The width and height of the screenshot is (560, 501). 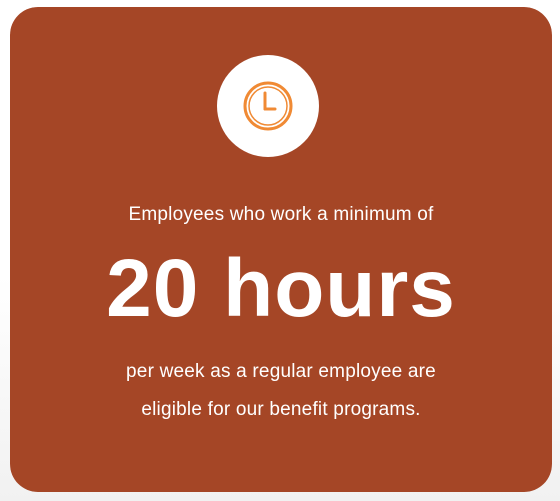 What do you see at coordinates (281, 371) in the screenshot?
I see `detail-line-1: per week as a regular employee are` at bounding box center [281, 371].